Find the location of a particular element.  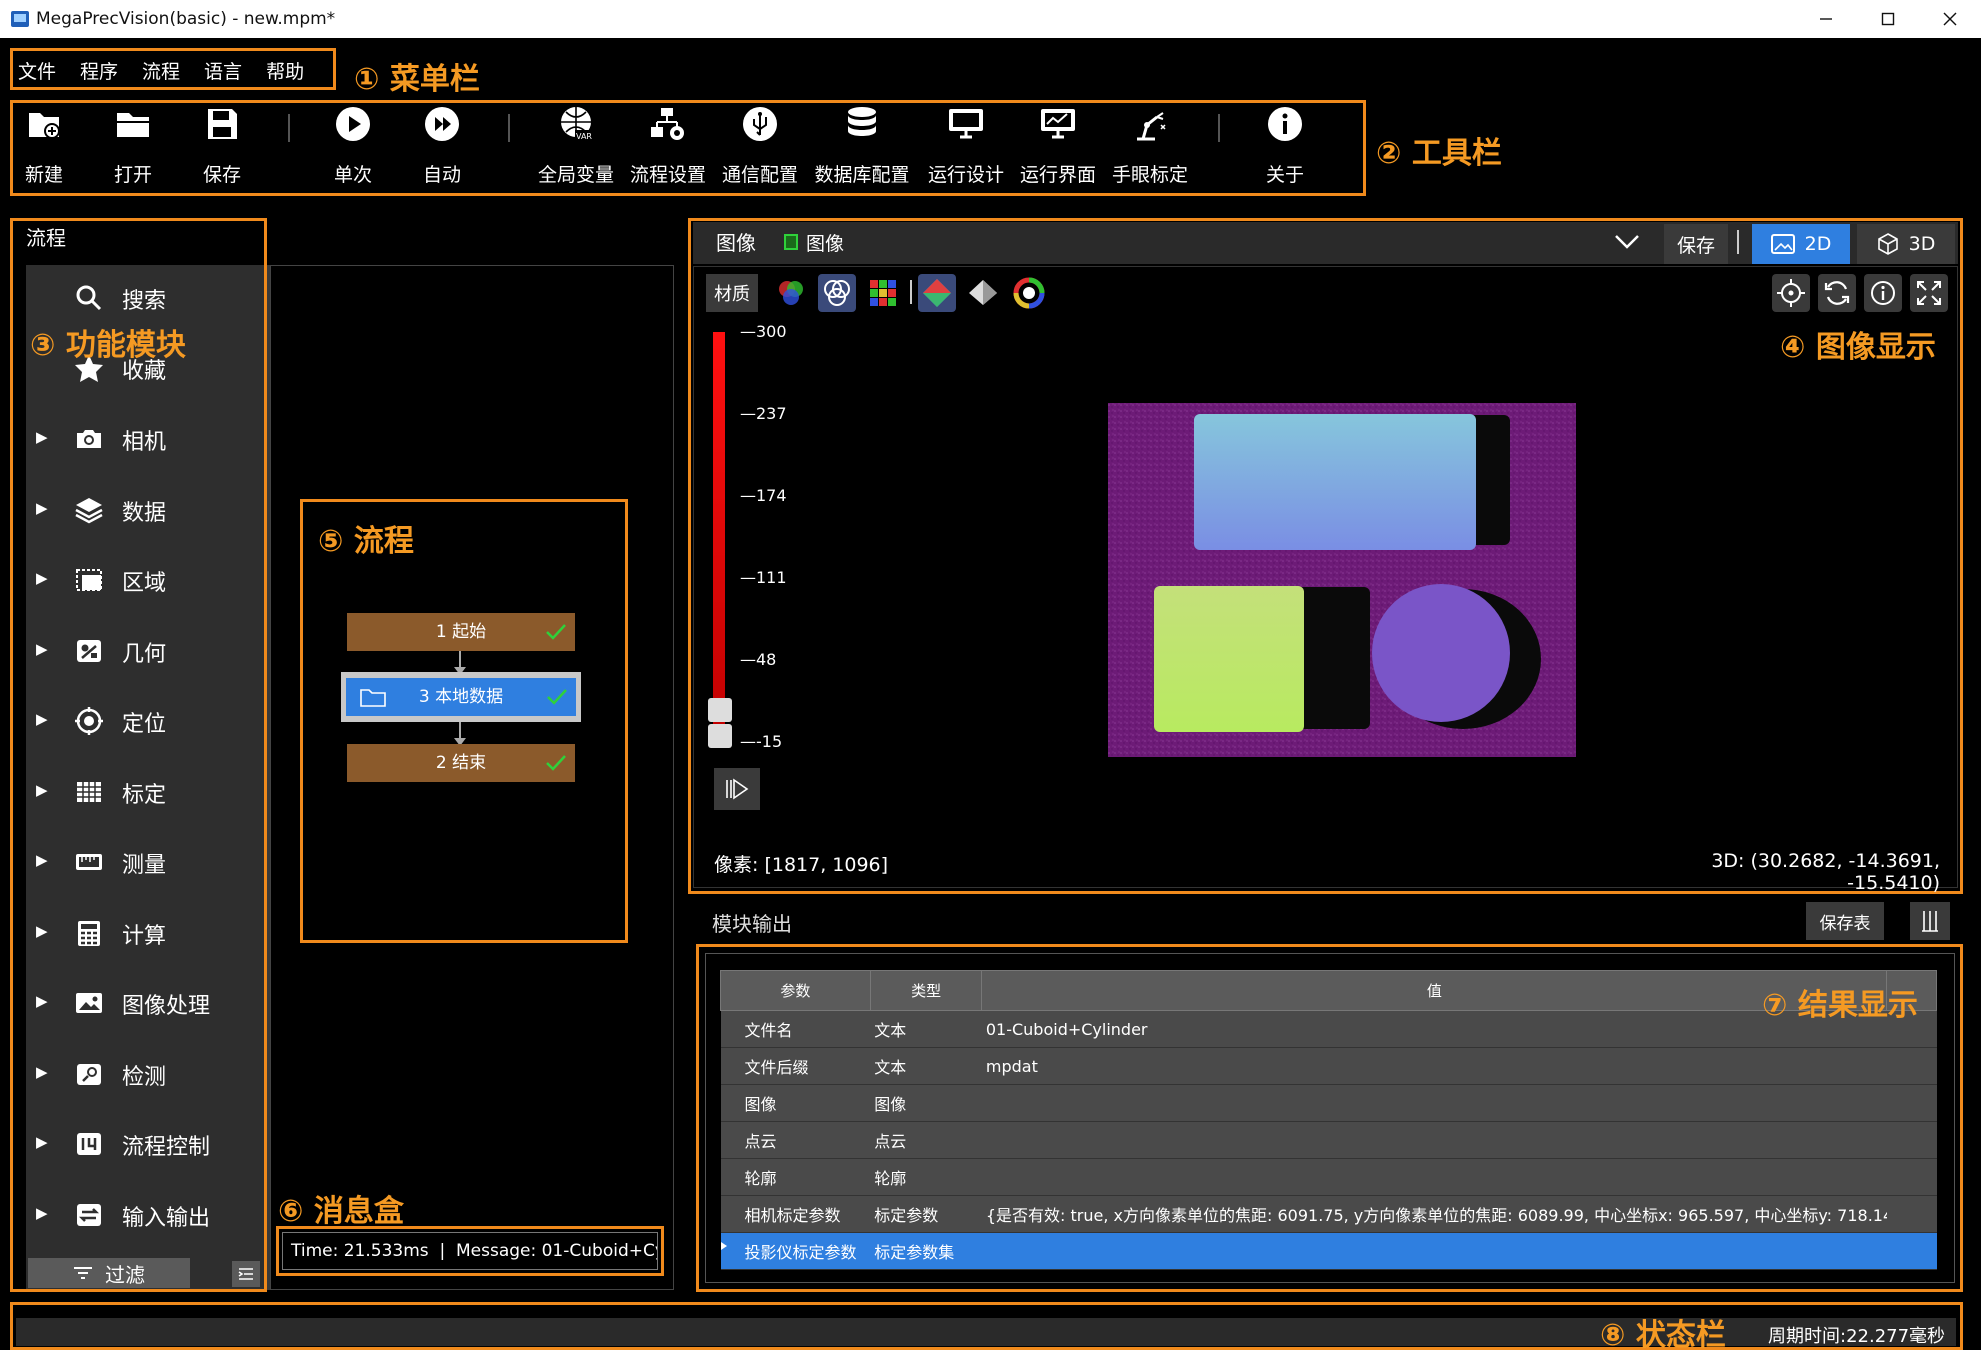

flow-node-start: 1 起始 is located at coordinates (461, 632).